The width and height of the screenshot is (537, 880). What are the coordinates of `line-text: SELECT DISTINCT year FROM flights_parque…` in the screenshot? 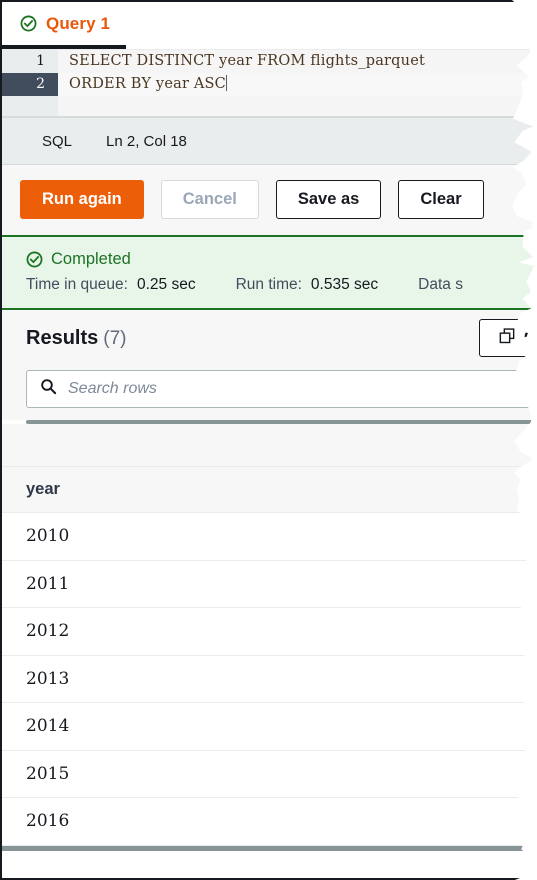 It's located at (297, 61).